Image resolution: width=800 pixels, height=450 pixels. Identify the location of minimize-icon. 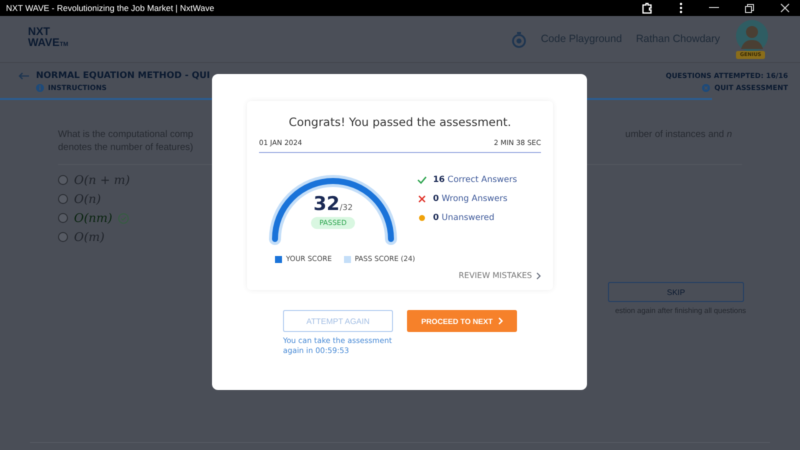
(714, 8).